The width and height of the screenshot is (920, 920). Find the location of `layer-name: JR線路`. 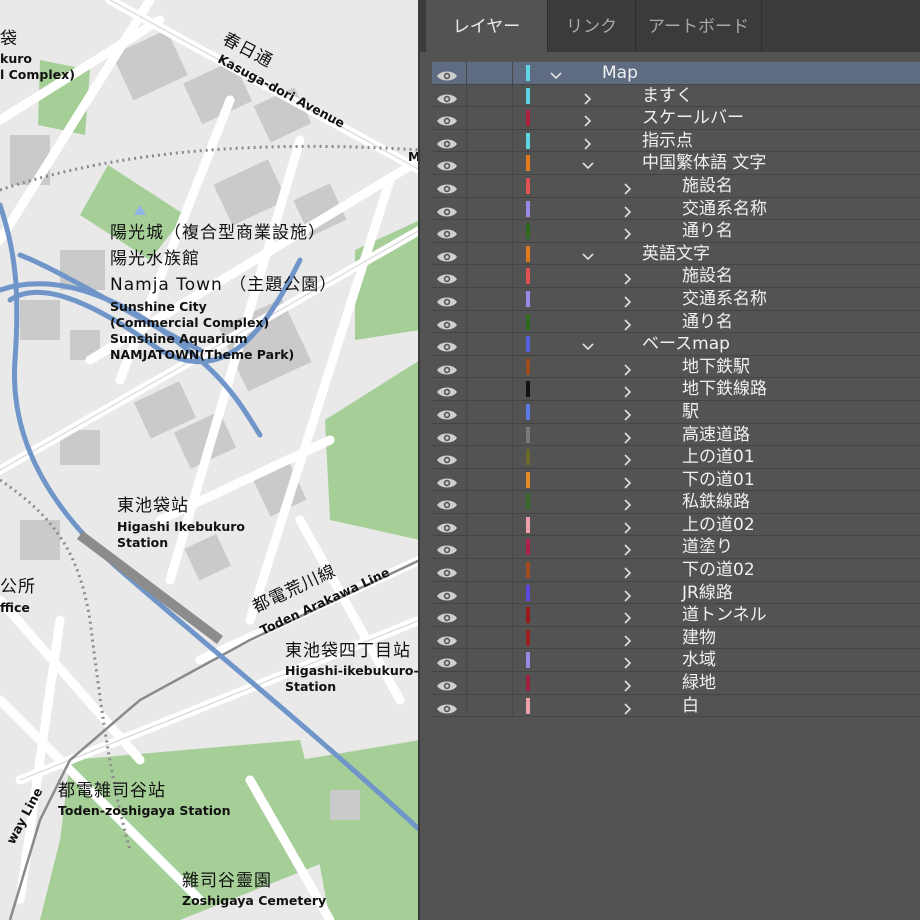

layer-name: JR線路 is located at coordinates (707, 593).